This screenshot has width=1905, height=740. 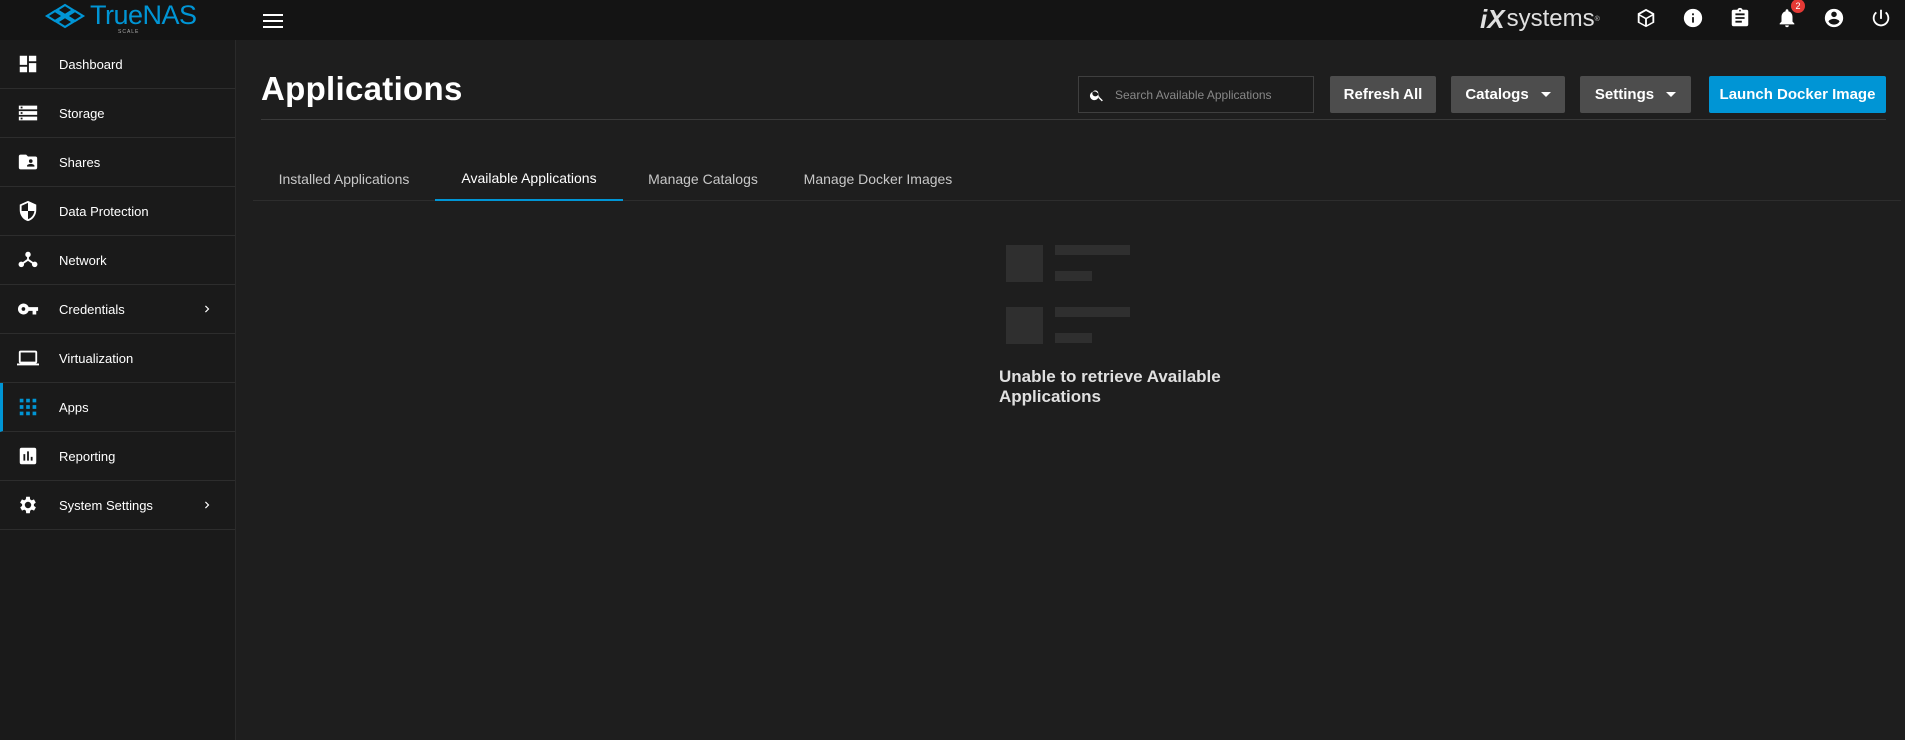 I want to click on sidebar-item-shares: Shares, so click(x=117, y=162).